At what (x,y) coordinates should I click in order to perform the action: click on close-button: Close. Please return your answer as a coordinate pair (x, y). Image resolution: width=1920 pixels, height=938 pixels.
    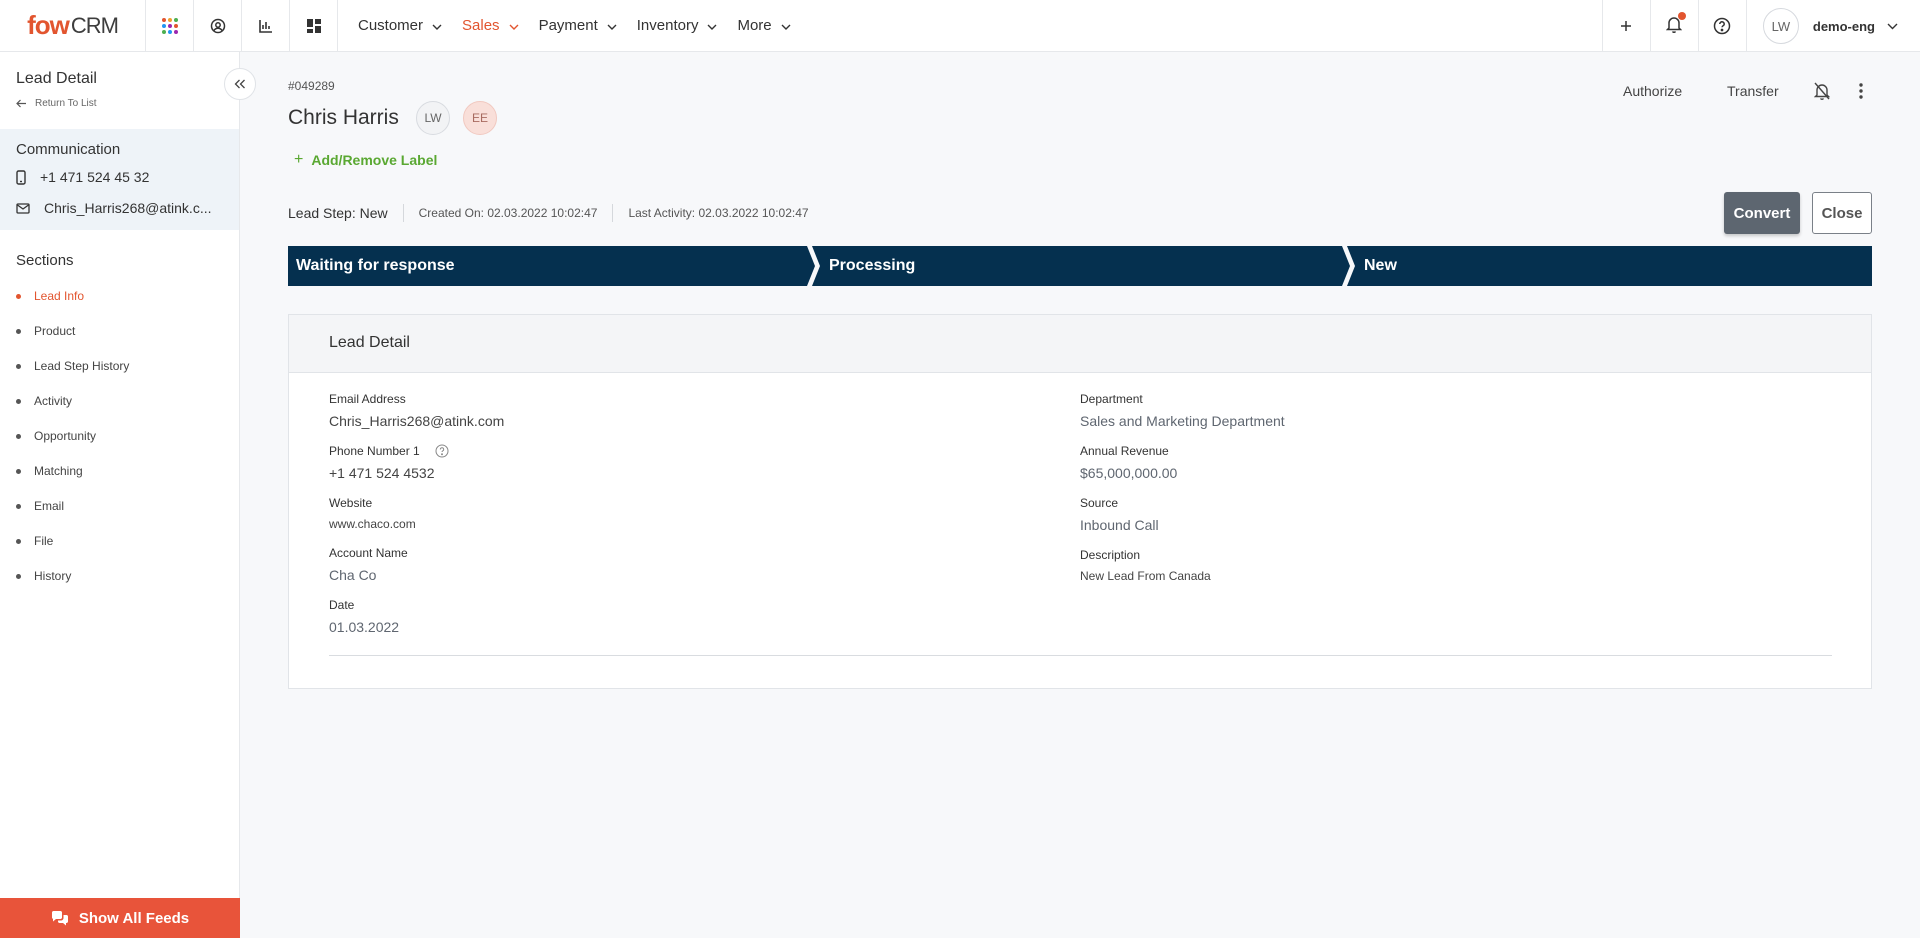
    Looking at the image, I should click on (1842, 213).